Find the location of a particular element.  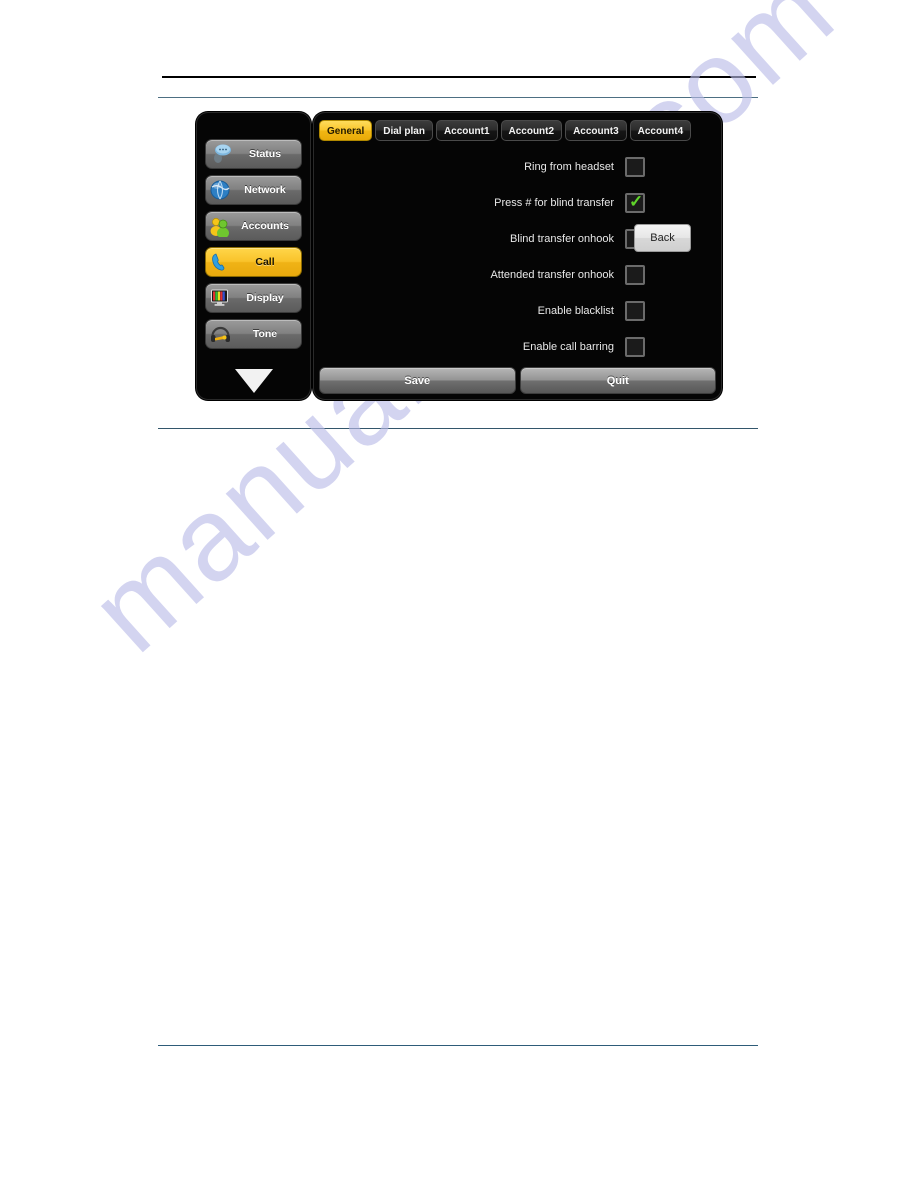

figure-rule-blue is located at coordinates (458, 428).